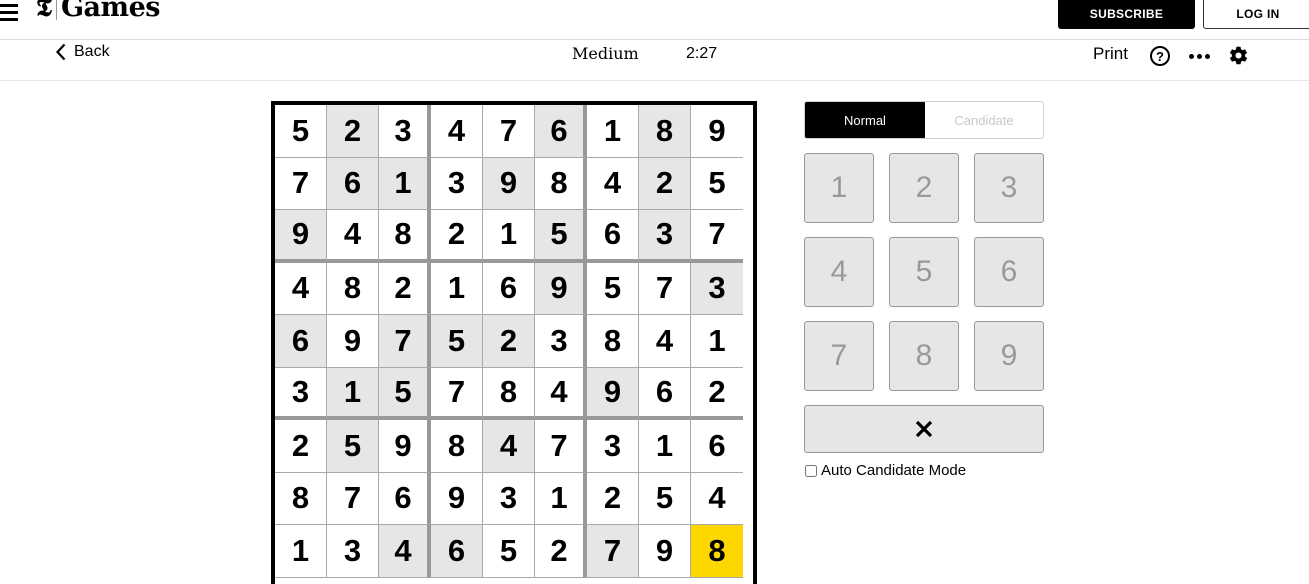  Describe the element at coordinates (984, 120) in the screenshot. I see `mode-candidate-tab: Candidate` at that location.